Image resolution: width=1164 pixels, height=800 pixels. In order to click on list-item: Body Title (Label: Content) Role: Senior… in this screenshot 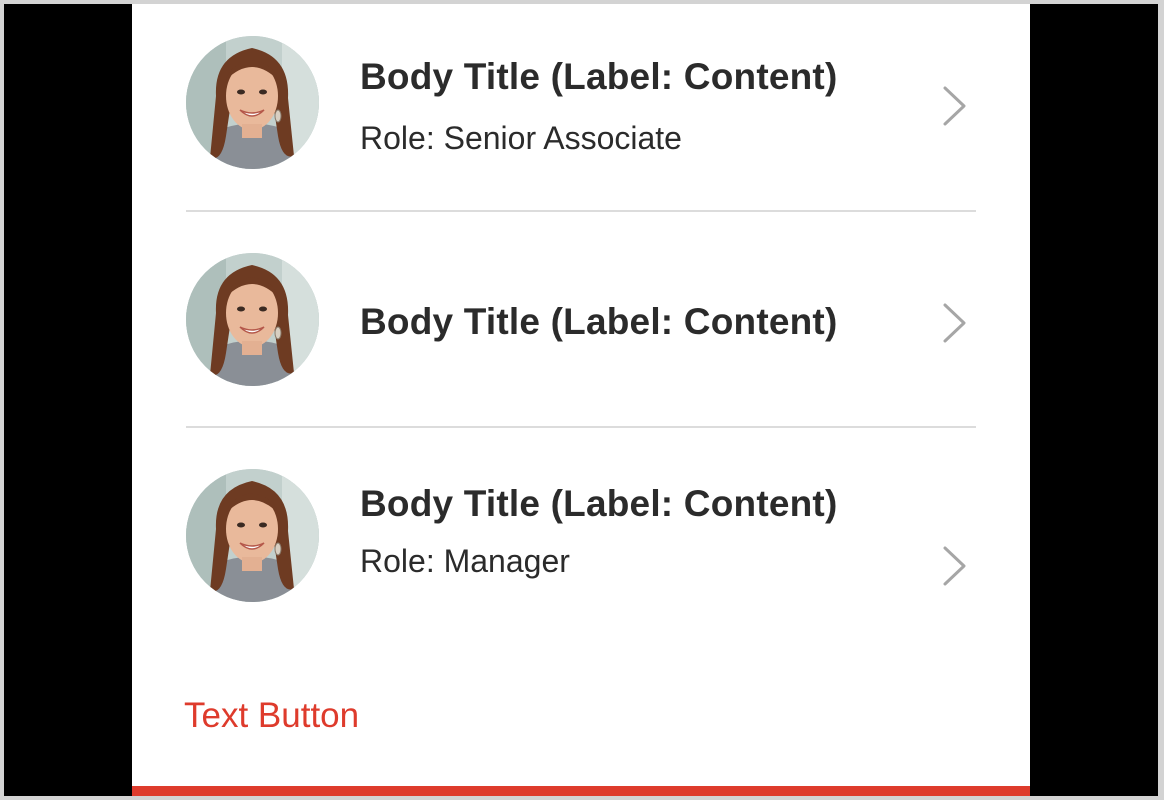, I will do `click(581, 103)`.